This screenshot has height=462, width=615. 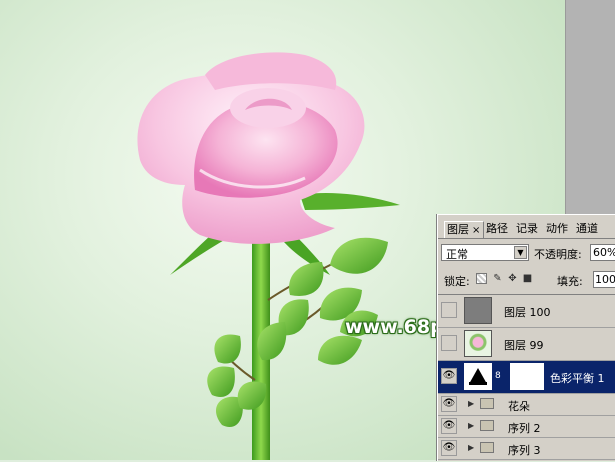 What do you see at coordinates (519, 406) in the screenshot?
I see `layer-name: 花朵` at bounding box center [519, 406].